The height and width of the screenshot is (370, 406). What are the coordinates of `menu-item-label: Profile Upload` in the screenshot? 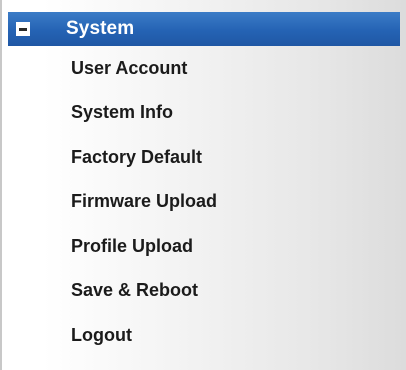 It's located at (132, 245).